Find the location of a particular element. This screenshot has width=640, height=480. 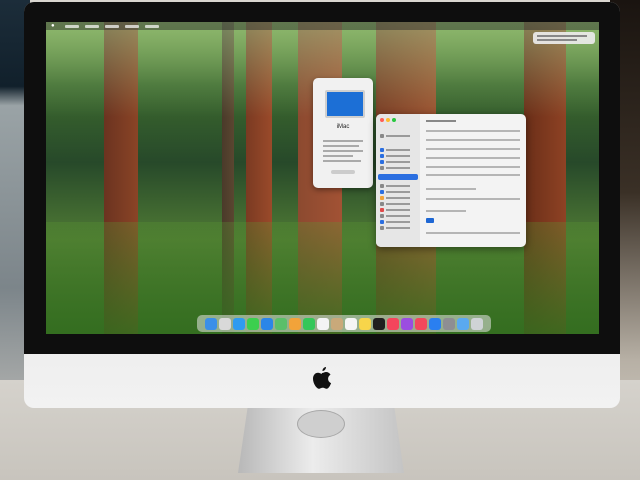

menu-bar: ● is located at coordinates (322, 26).